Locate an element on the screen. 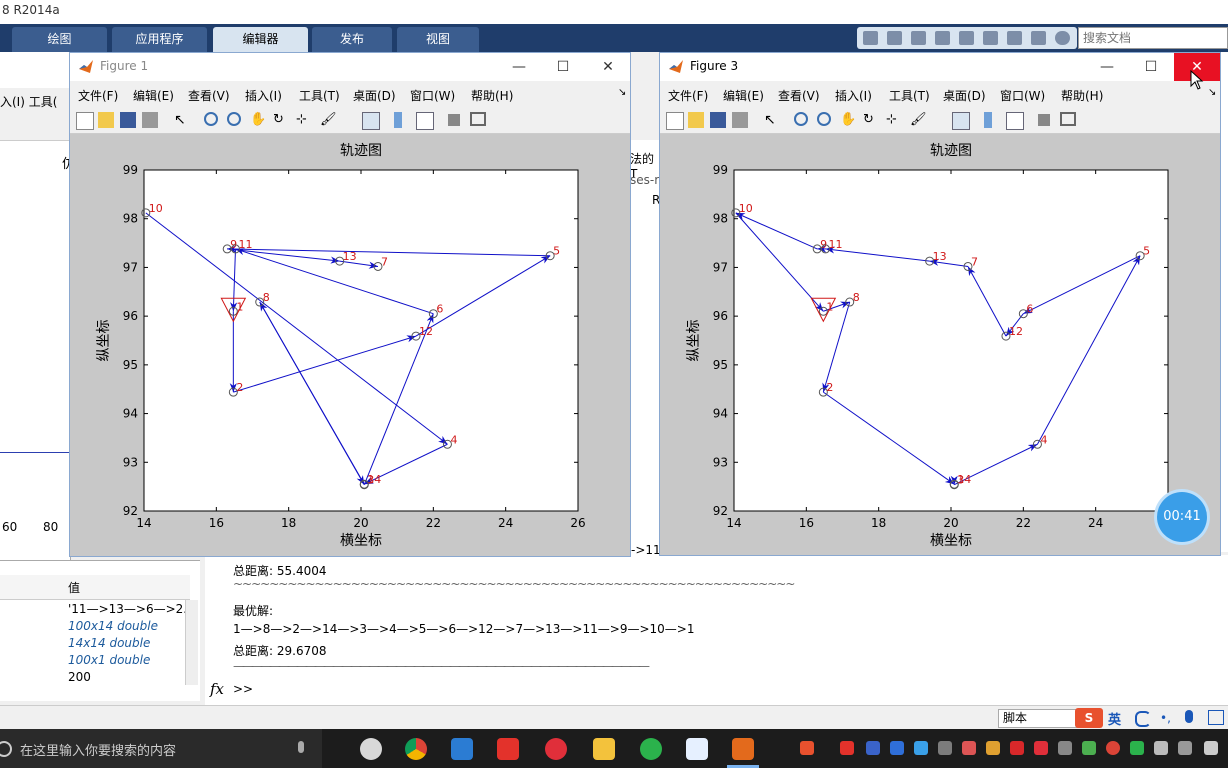  tab-publish: 发布 is located at coordinates (352, 39).